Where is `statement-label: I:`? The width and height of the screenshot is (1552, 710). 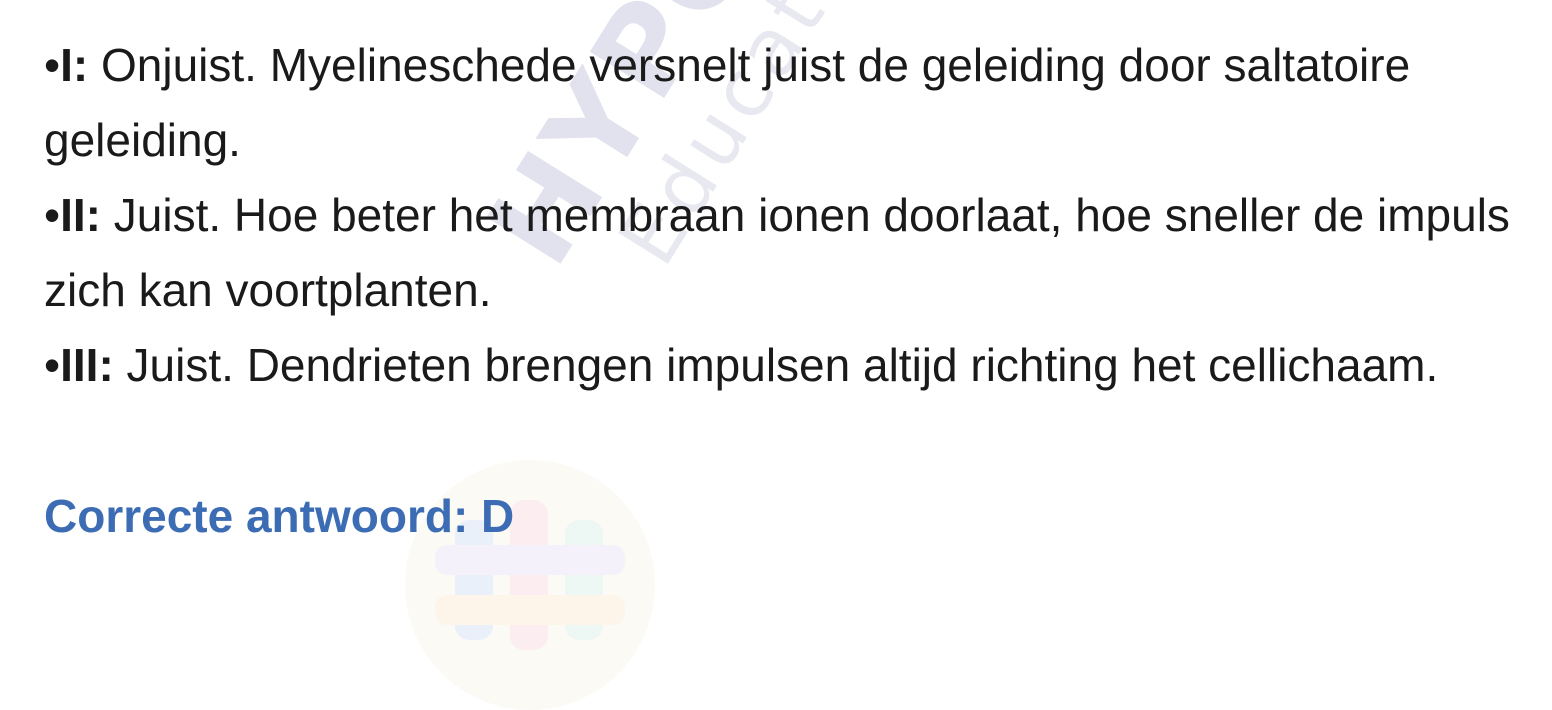
statement-label: I: is located at coordinates (74, 65).